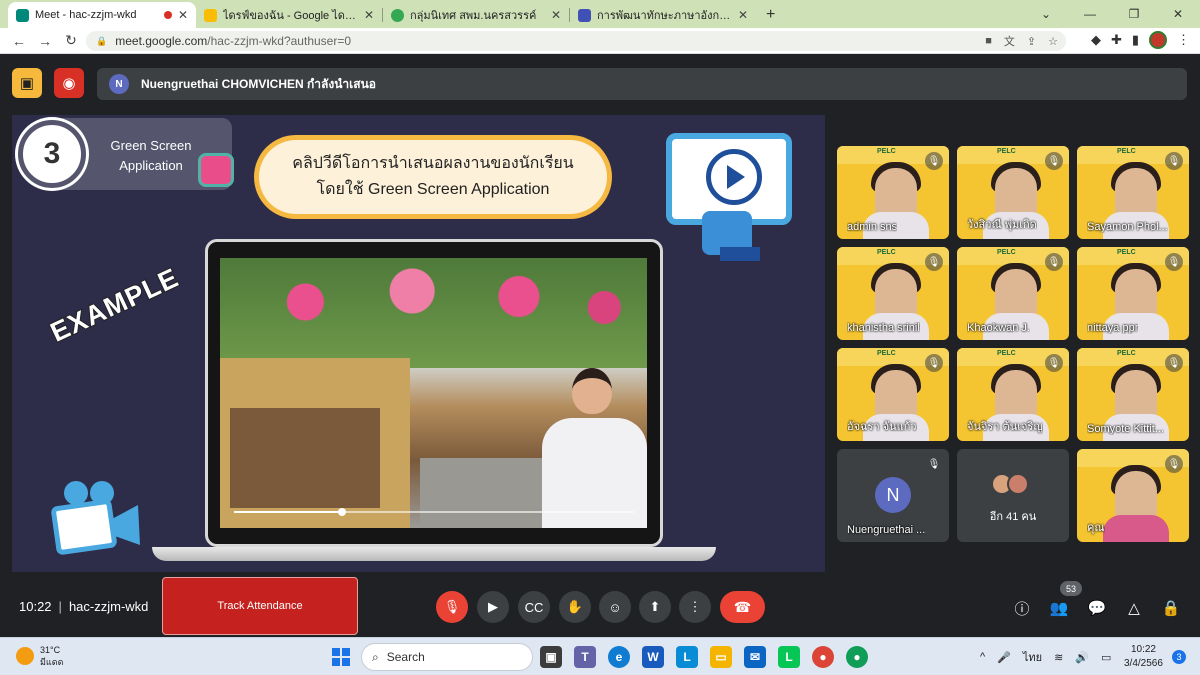  I want to click on step-number: 3, so click(52, 154).